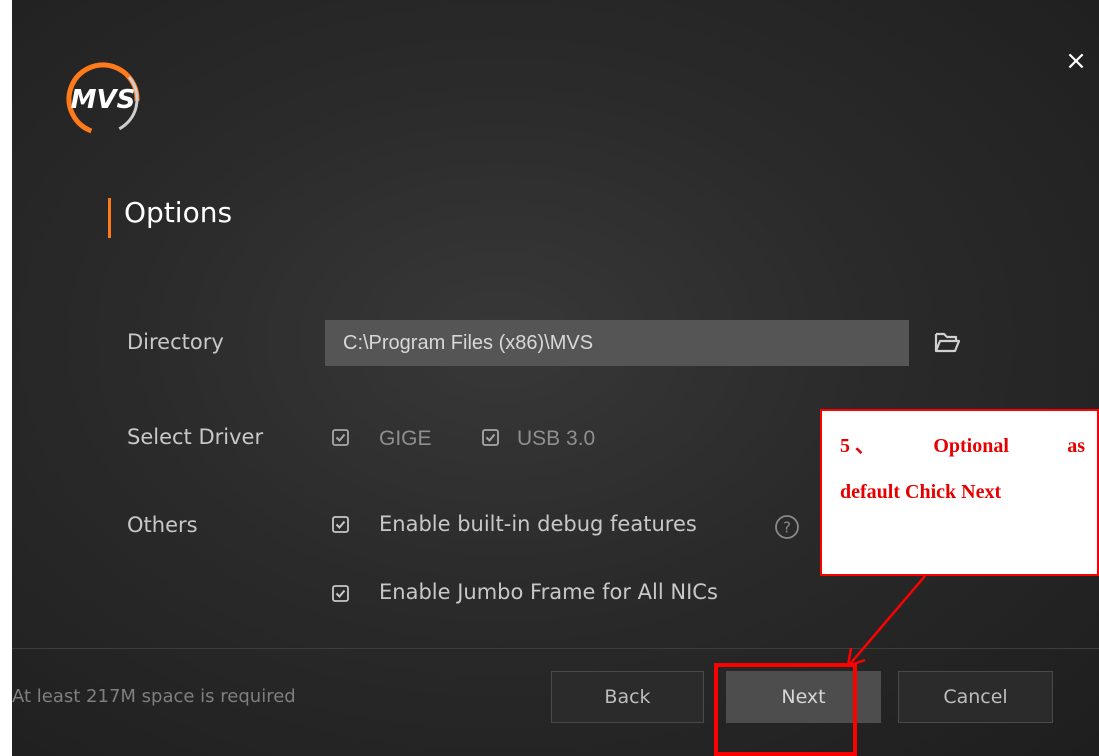 Image resolution: width=1099 pixels, height=756 pixels. I want to click on callout-line2: default Chick Next, so click(921, 492).